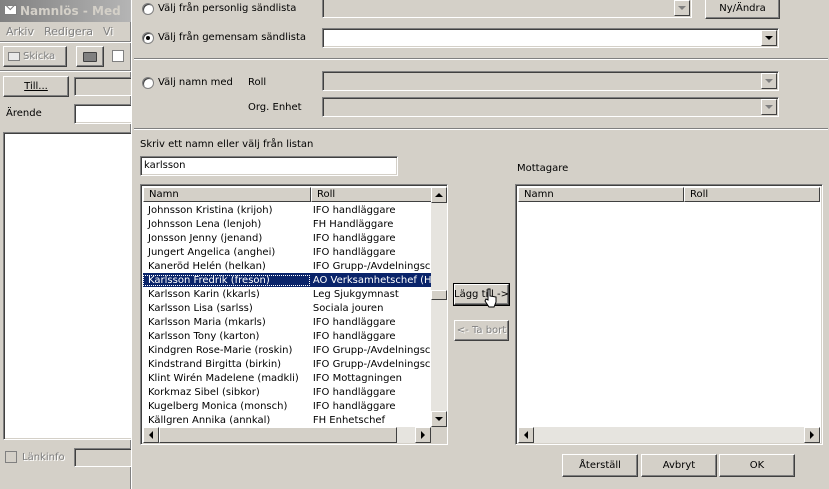 This screenshot has height=489, width=829. What do you see at coordinates (209, 420) in the screenshot?
I see `list-item-name: Källgren Annika (annkal)` at bounding box center [209, 420].